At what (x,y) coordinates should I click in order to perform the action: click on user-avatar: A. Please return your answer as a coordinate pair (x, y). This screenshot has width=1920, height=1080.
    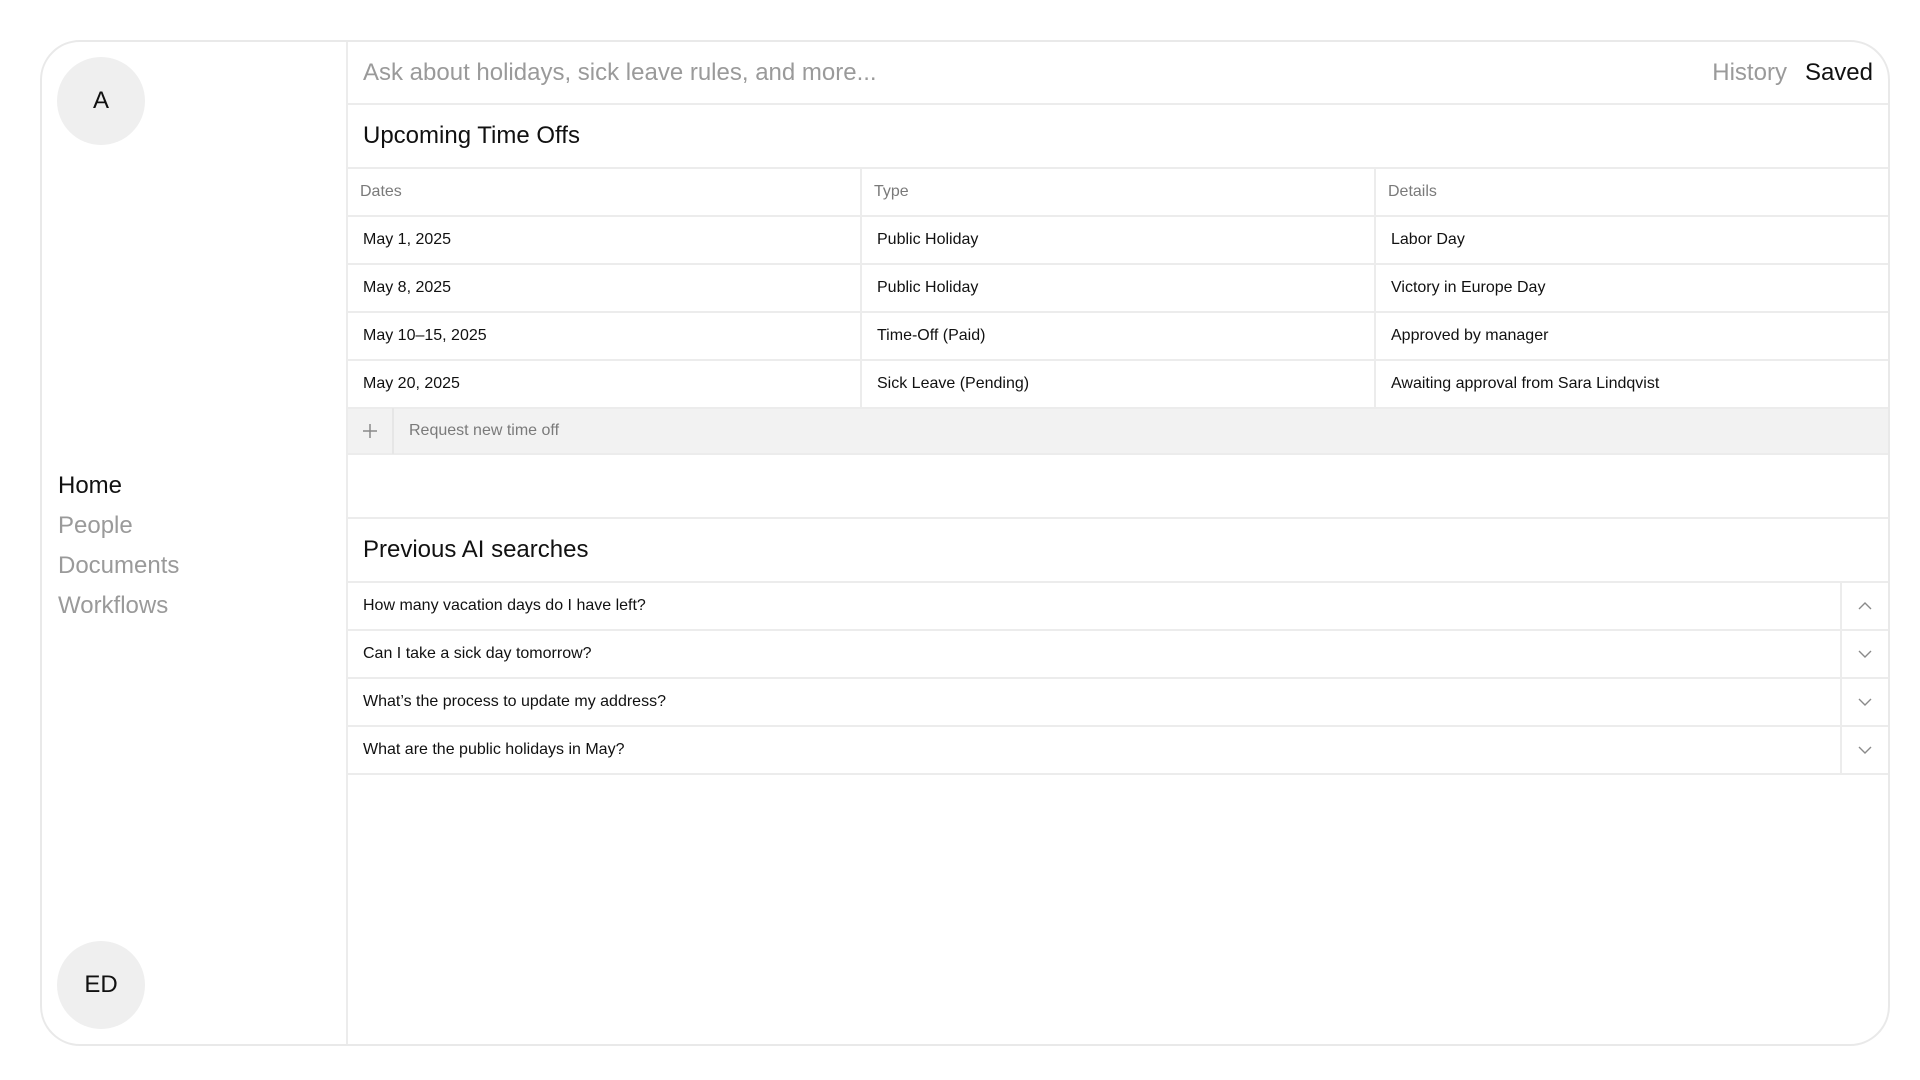
    Looking at the image, I should click on (101, 101).